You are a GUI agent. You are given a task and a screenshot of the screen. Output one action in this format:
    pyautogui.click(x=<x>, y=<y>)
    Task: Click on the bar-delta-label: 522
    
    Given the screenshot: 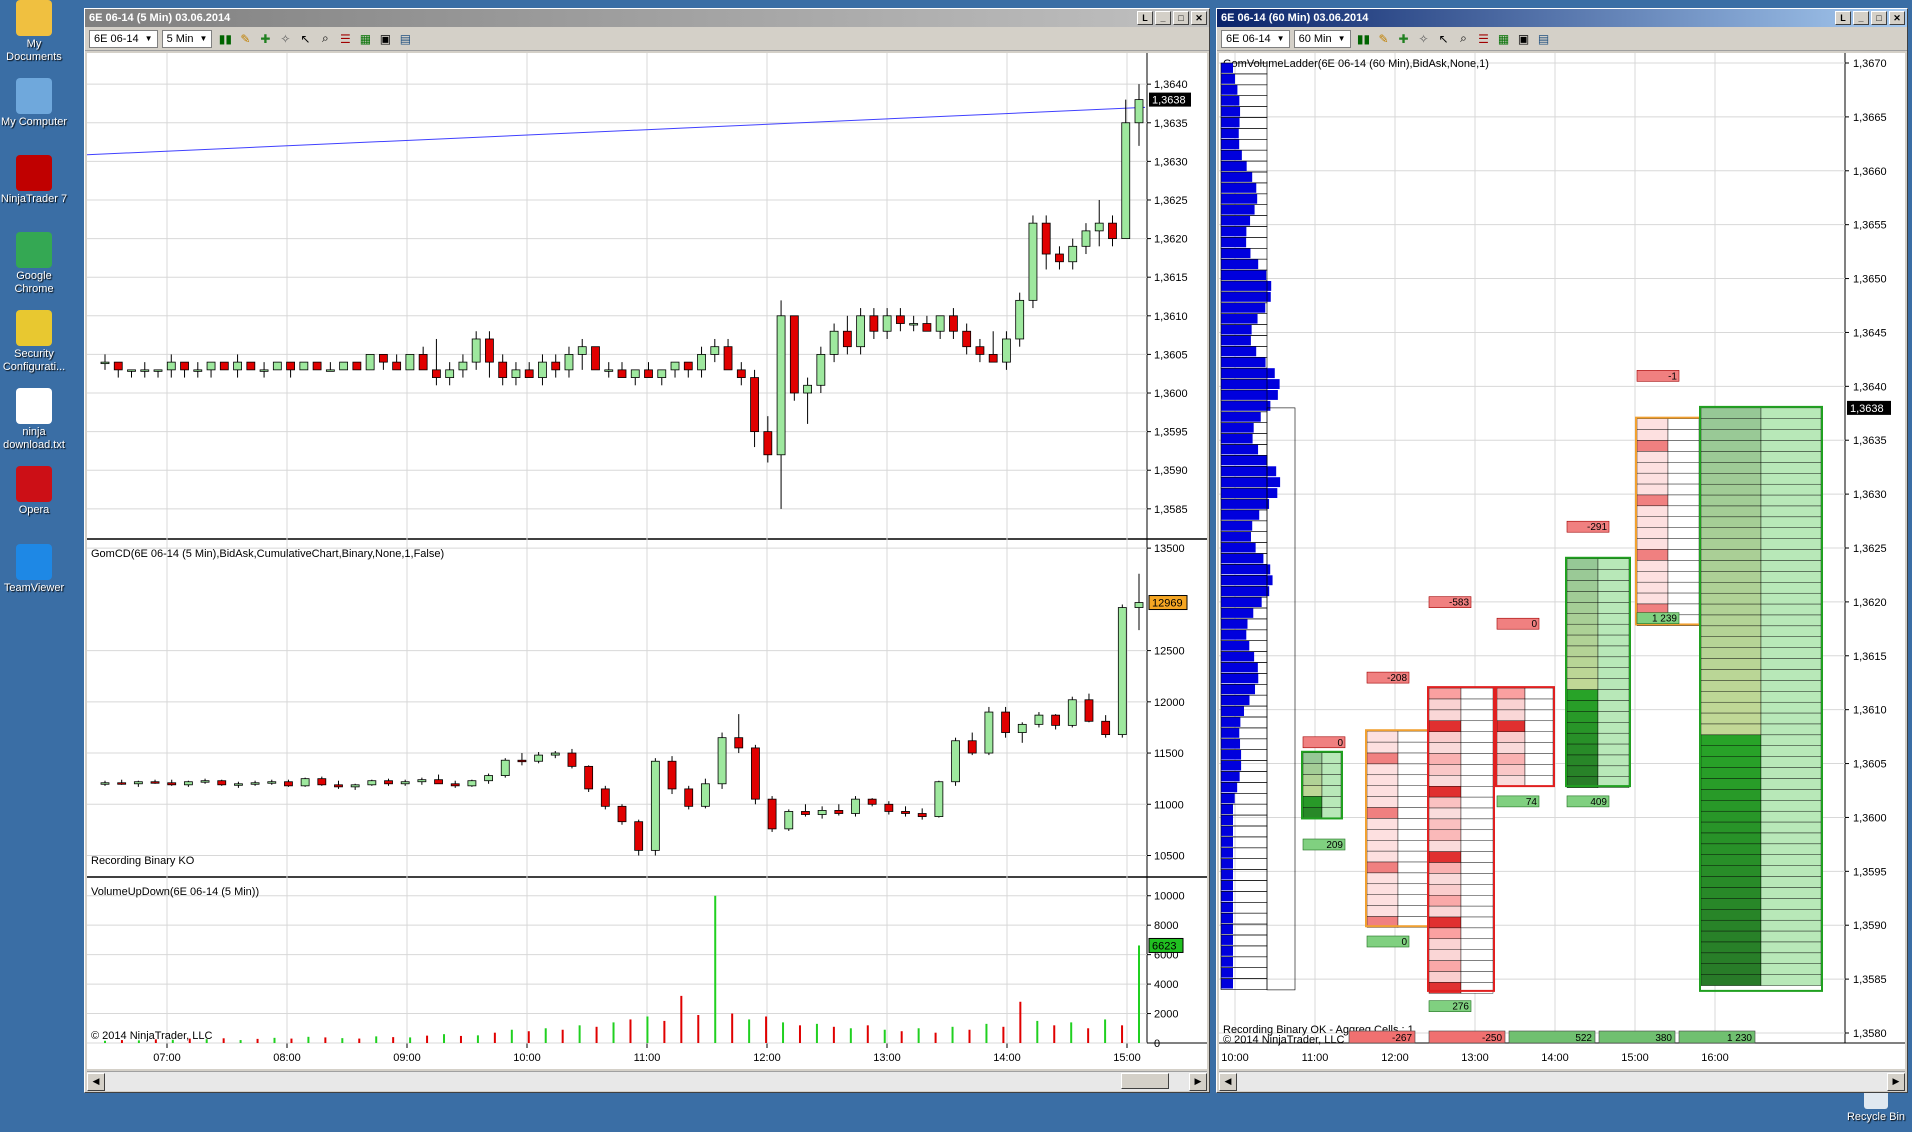 What is the action you would take?
    pyautogui.click(x=1583, y=1038)
    